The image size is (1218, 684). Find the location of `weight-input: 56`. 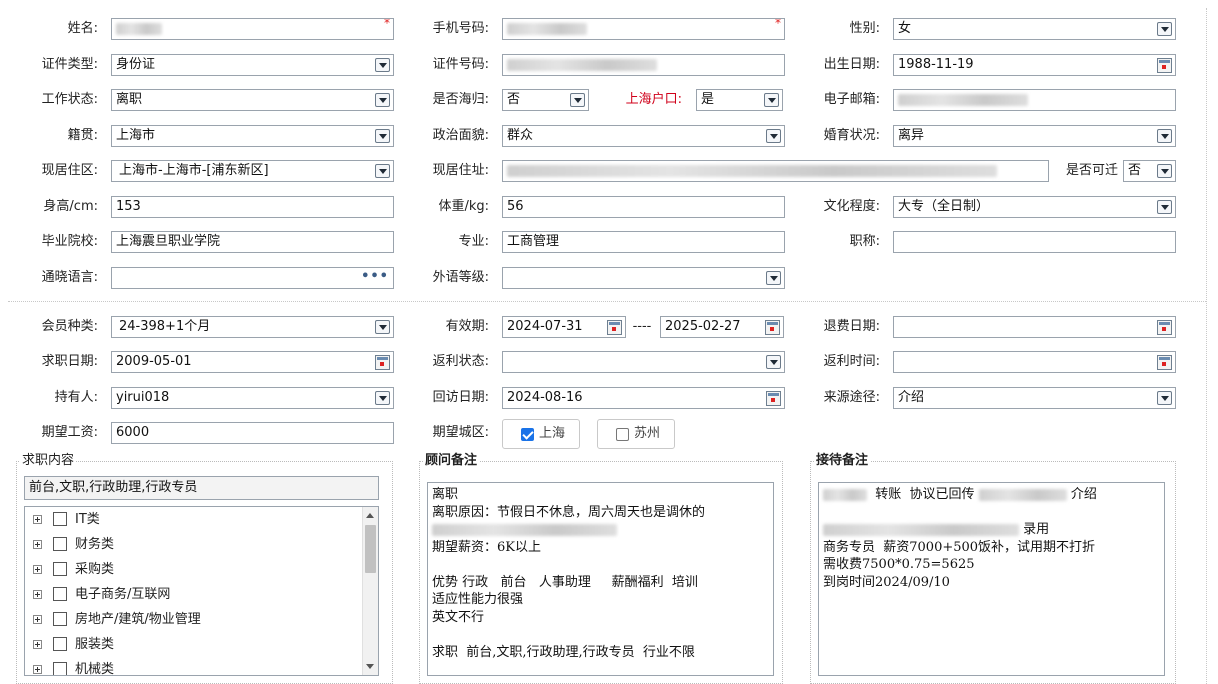

weight-input: 56 is located at coordinates (643, 207).